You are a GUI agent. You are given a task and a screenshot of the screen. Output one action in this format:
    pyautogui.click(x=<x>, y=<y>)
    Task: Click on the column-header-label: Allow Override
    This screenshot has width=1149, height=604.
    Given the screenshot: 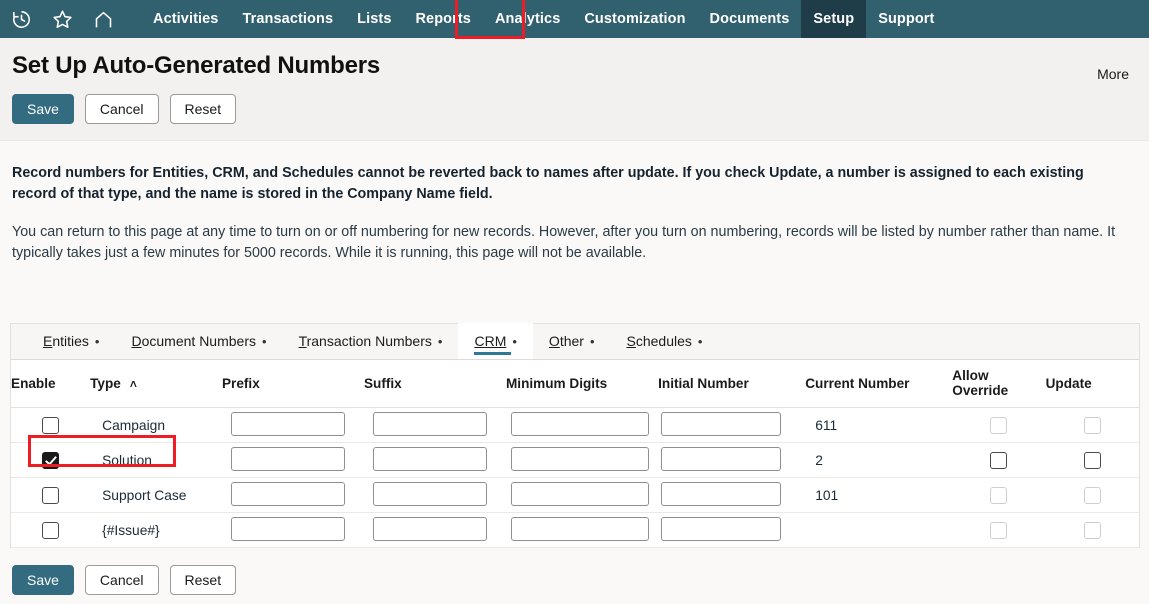 What is the action you would take?
    pyautogui.click(x=980, y=383)
    